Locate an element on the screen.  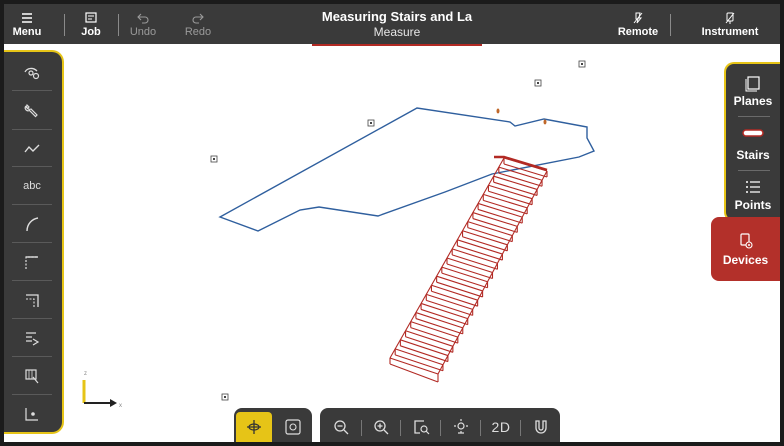
planes-2d-icon is located at coordinates (752, 84).